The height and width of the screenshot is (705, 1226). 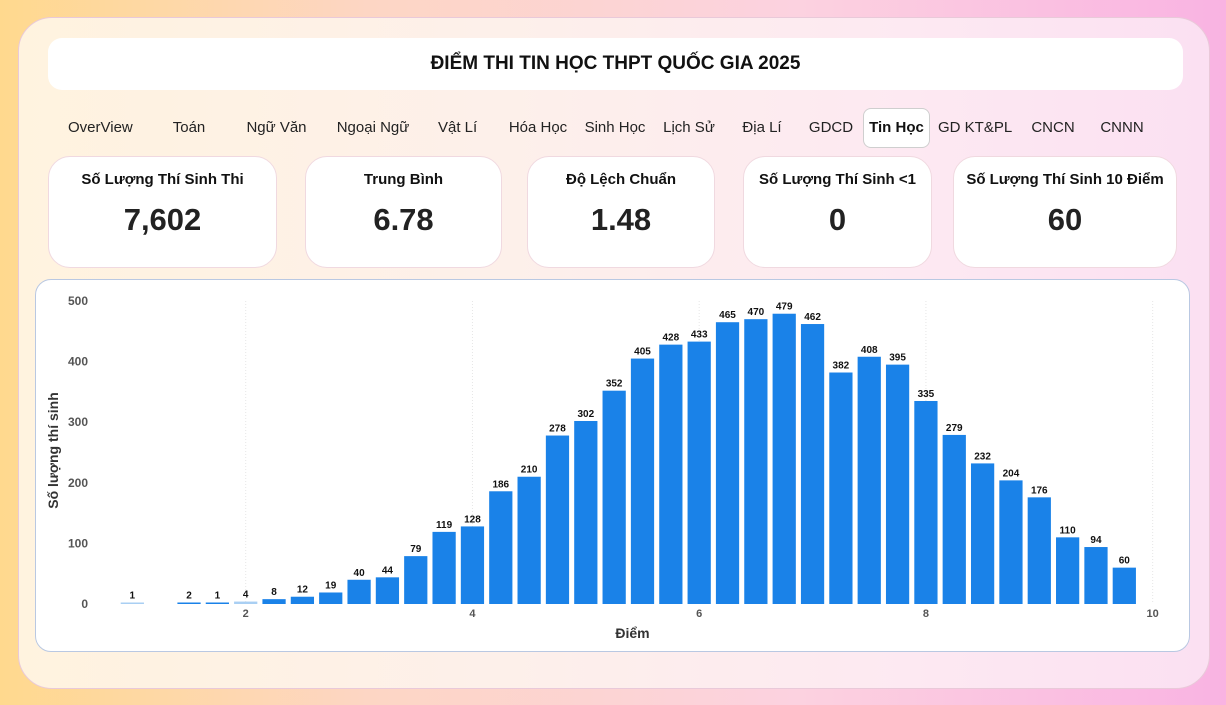 What do you see at coordinates (403, 219) in the screenshot?
I see `card-value: 6.78` at bounding box center [403, 219].